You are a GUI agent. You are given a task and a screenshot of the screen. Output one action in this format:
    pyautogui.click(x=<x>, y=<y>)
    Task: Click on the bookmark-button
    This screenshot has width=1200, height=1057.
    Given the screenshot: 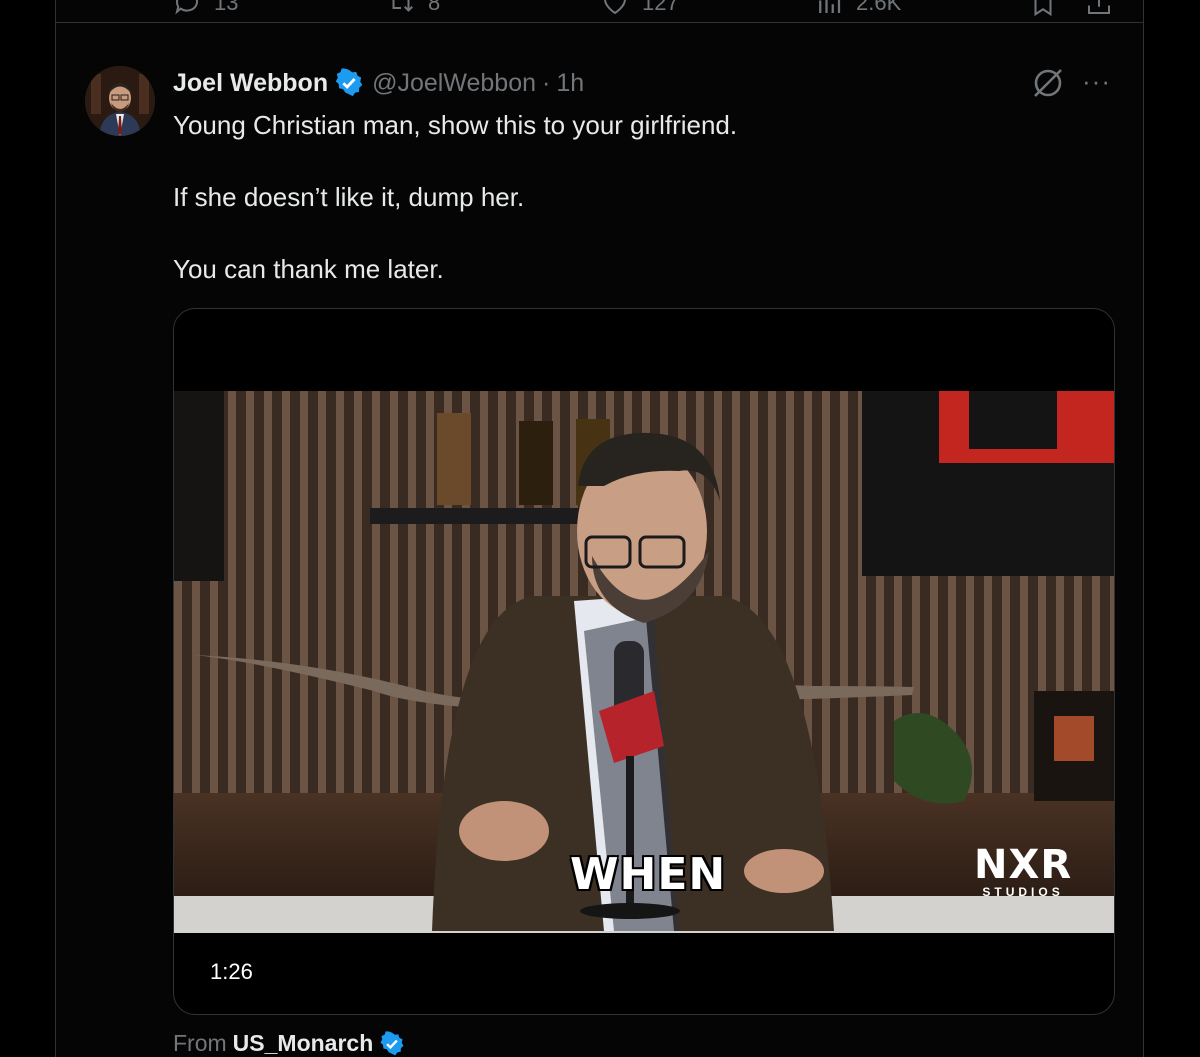 What is the action you would take?
    pyautogui.click(x=1043, y=9)
    